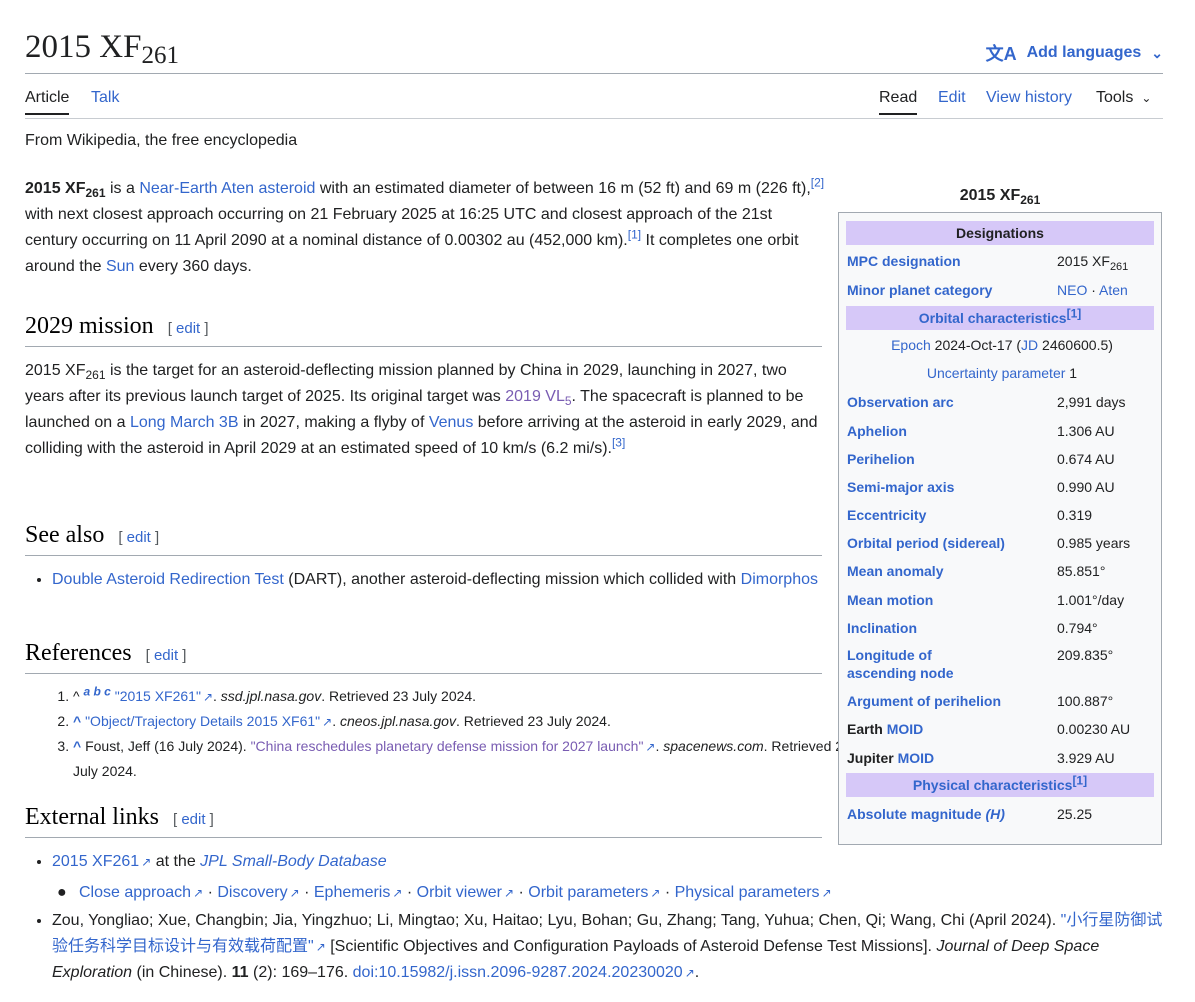 The width and height of the screenshot is (1195, 1002). I want to click on infobox-label: Mean anomaly, so click(947, 571).